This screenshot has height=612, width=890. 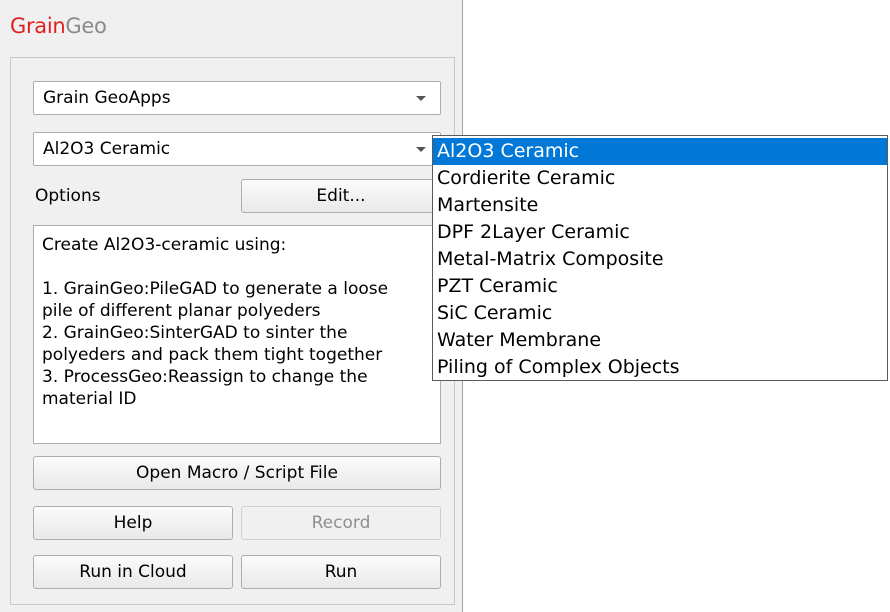 What do you see at coordinates (660, 232) in the screenshot?
I see `dropdown-item-dpf-2layer-ceramic: DPF 2Layer Ceramic` at bounding box center [660, 232].